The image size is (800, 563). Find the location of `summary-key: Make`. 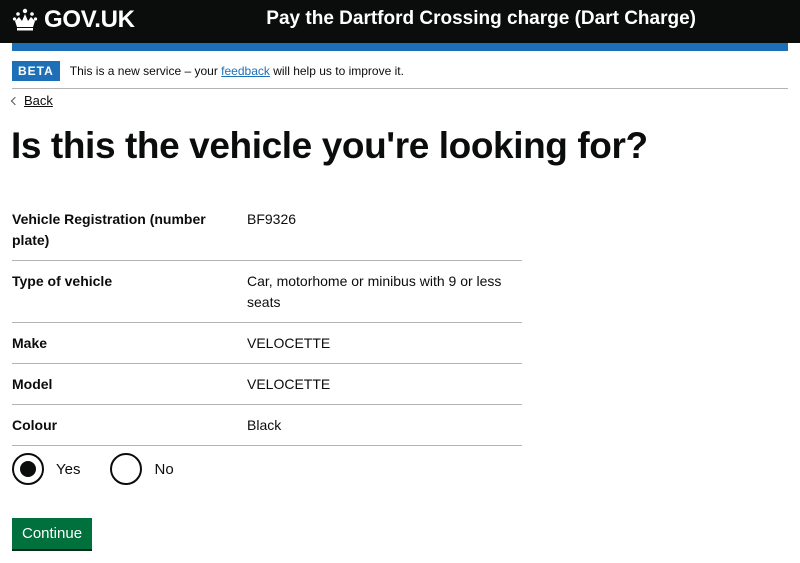

summary-key: Make is located at coordinates (30, 343).